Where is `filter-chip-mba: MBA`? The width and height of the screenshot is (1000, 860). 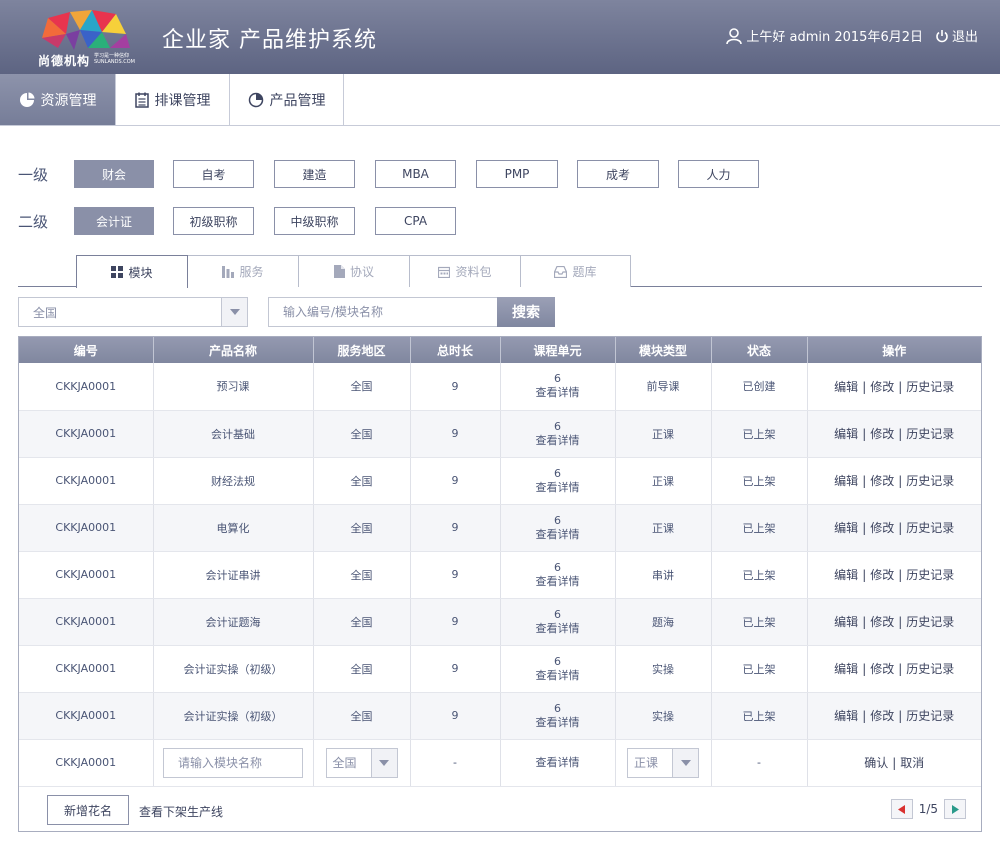
filter-chip-mba: MBA is located at coordinates (415, 174).